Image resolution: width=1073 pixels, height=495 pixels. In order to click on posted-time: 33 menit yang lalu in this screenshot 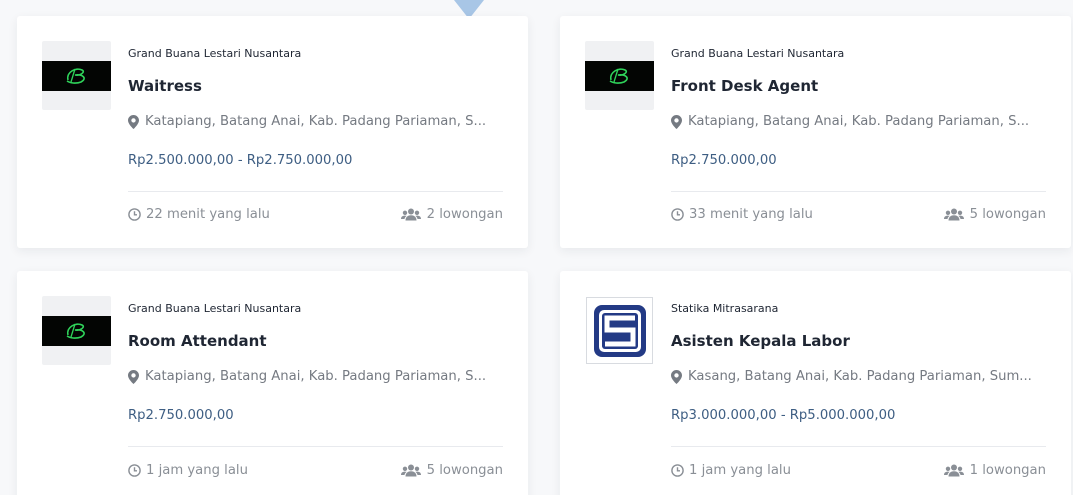, I will do `click(742, 214)`.